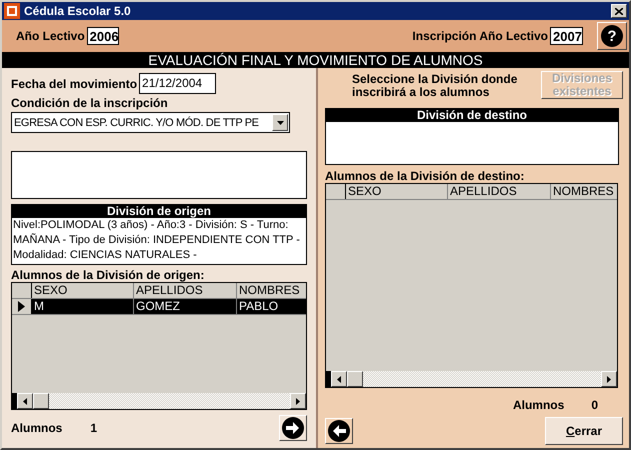 Image resolution: width=631 pixels, height=450 pixels. Describe the element at coordinates (50, 36) in the screenshot. I see `year-label: Año Lectivo` at that location.